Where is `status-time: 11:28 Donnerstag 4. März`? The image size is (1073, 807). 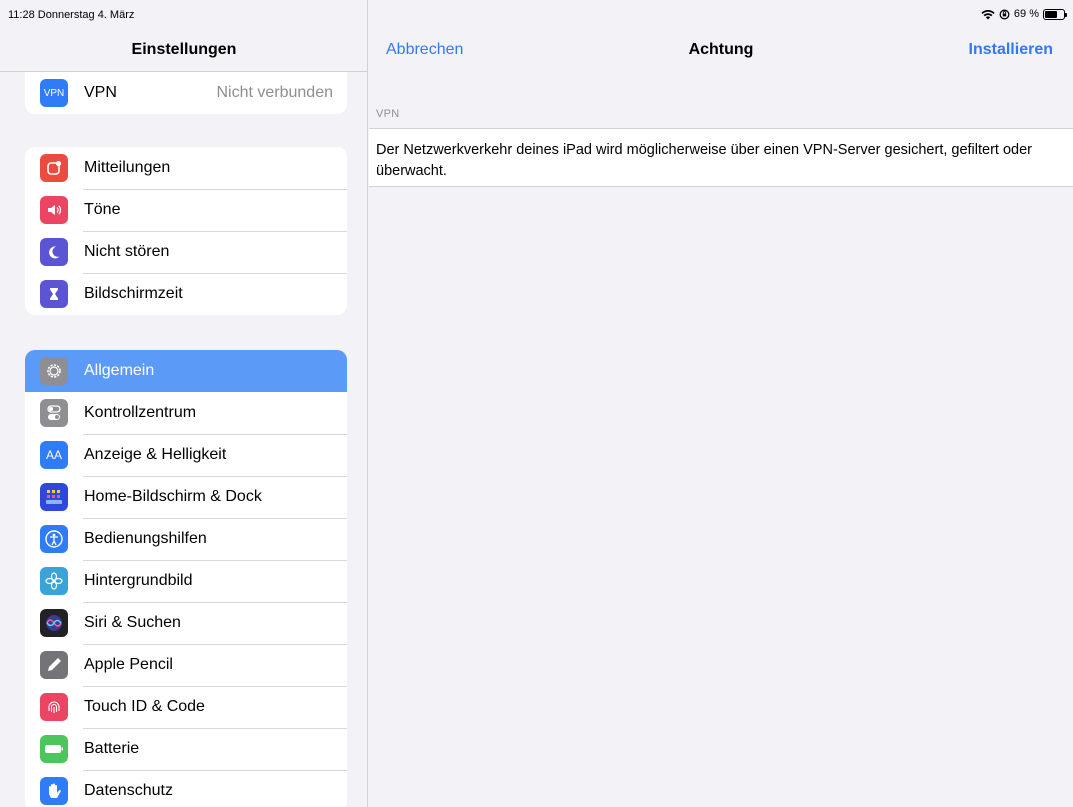 status-time: 11:28 Donnerstag 4. März is located at coordinates (71, 15).